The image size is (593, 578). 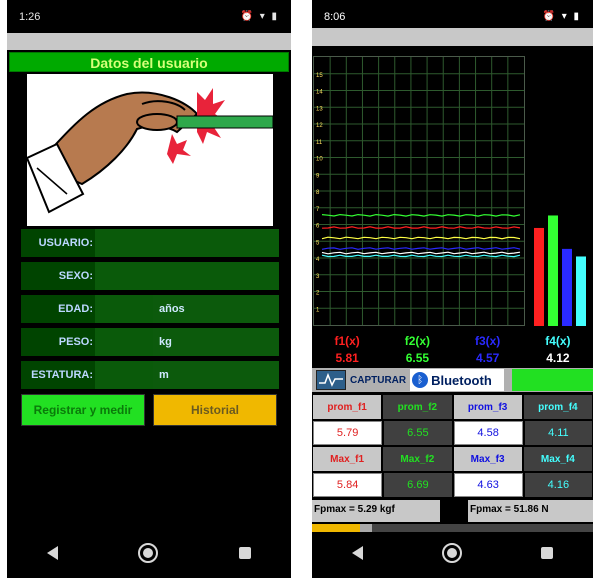 I want to click on estatura-unit: m, so click(x=216, y=375).